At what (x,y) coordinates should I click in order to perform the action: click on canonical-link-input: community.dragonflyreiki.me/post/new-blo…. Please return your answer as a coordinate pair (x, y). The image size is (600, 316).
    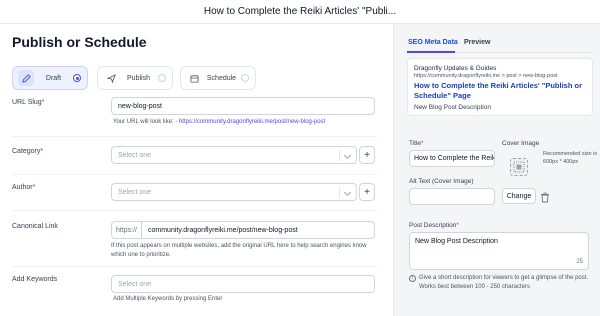
    Looking at the image, I should click on (258, 230).